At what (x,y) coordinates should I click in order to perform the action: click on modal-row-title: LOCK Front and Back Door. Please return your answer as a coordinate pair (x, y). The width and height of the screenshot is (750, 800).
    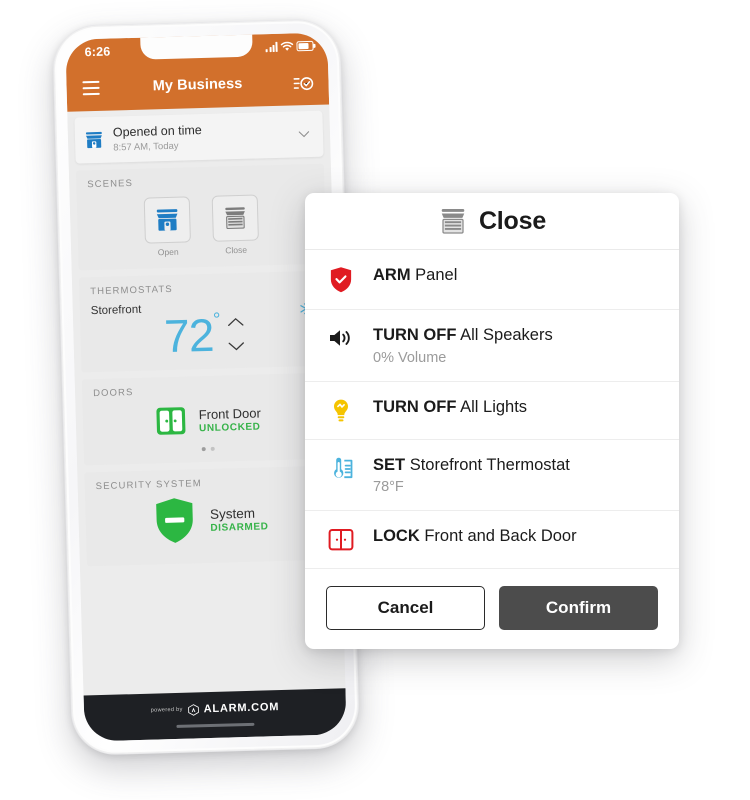
    Looking at the image, I should click on (475, 536).